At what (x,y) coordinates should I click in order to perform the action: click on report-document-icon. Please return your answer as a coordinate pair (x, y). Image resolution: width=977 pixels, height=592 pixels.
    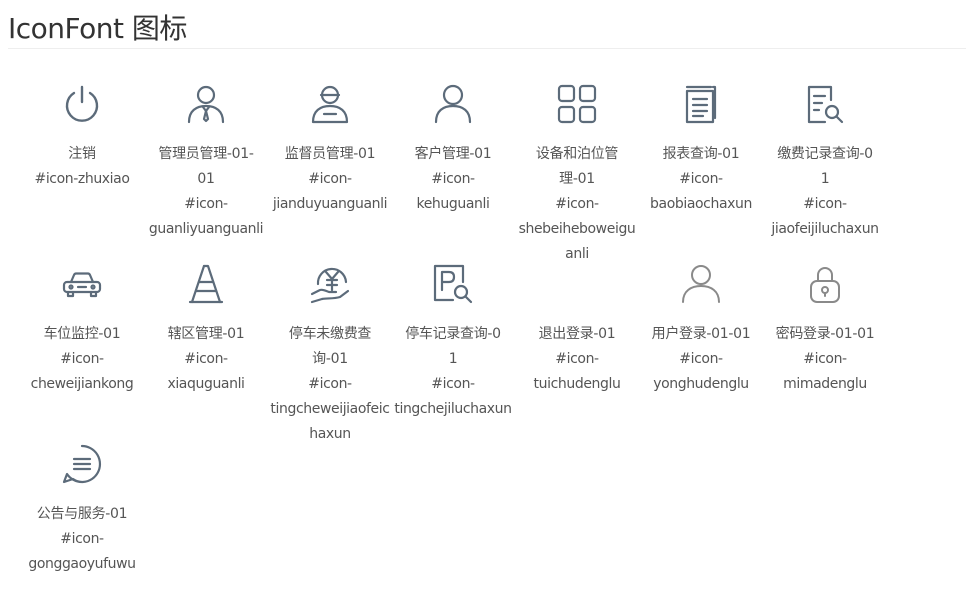
    Looking at the image, I should click on (701, 104).